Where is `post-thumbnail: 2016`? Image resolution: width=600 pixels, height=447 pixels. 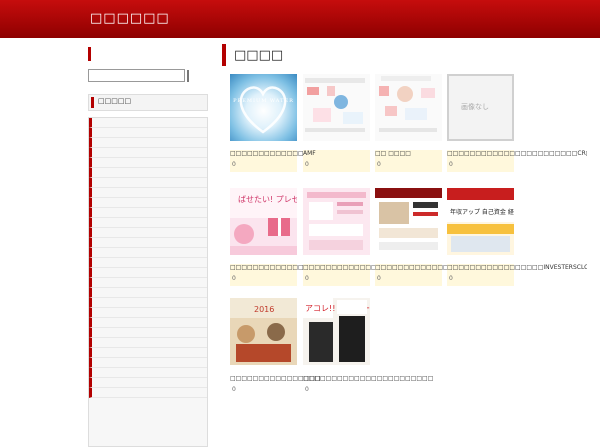
post-thumbnail: 2016 is located at coordinates (263, 331).